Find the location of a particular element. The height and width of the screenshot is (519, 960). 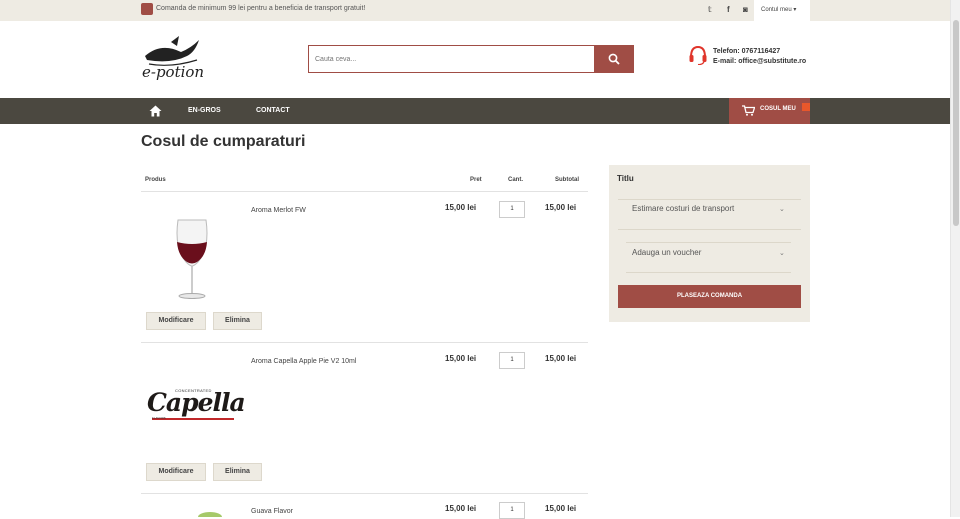

voucher-toggle: Adauga un voucher is located at coordinates (666, 252).